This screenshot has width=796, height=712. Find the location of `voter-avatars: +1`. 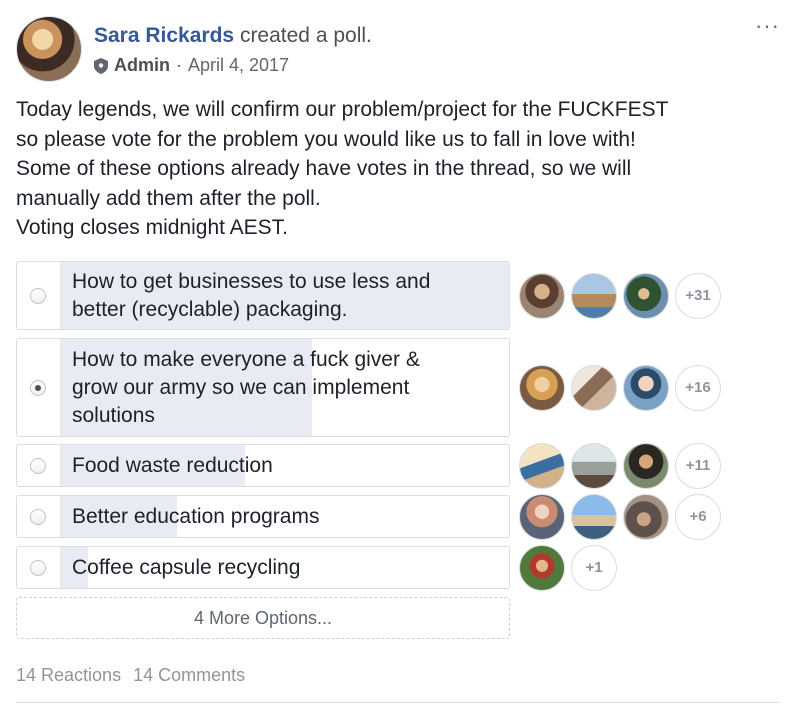

voter-avatars: +1 is located at coordinates (568, 567).